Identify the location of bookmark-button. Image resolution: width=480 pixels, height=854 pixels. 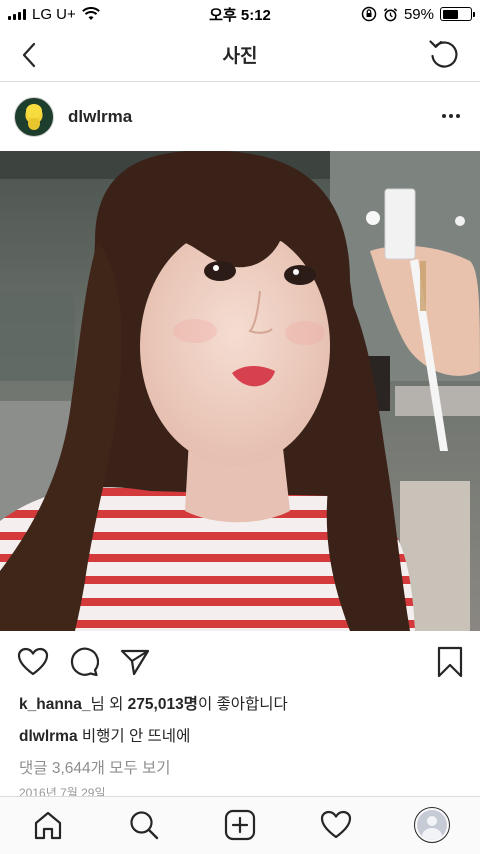
(450, 662).